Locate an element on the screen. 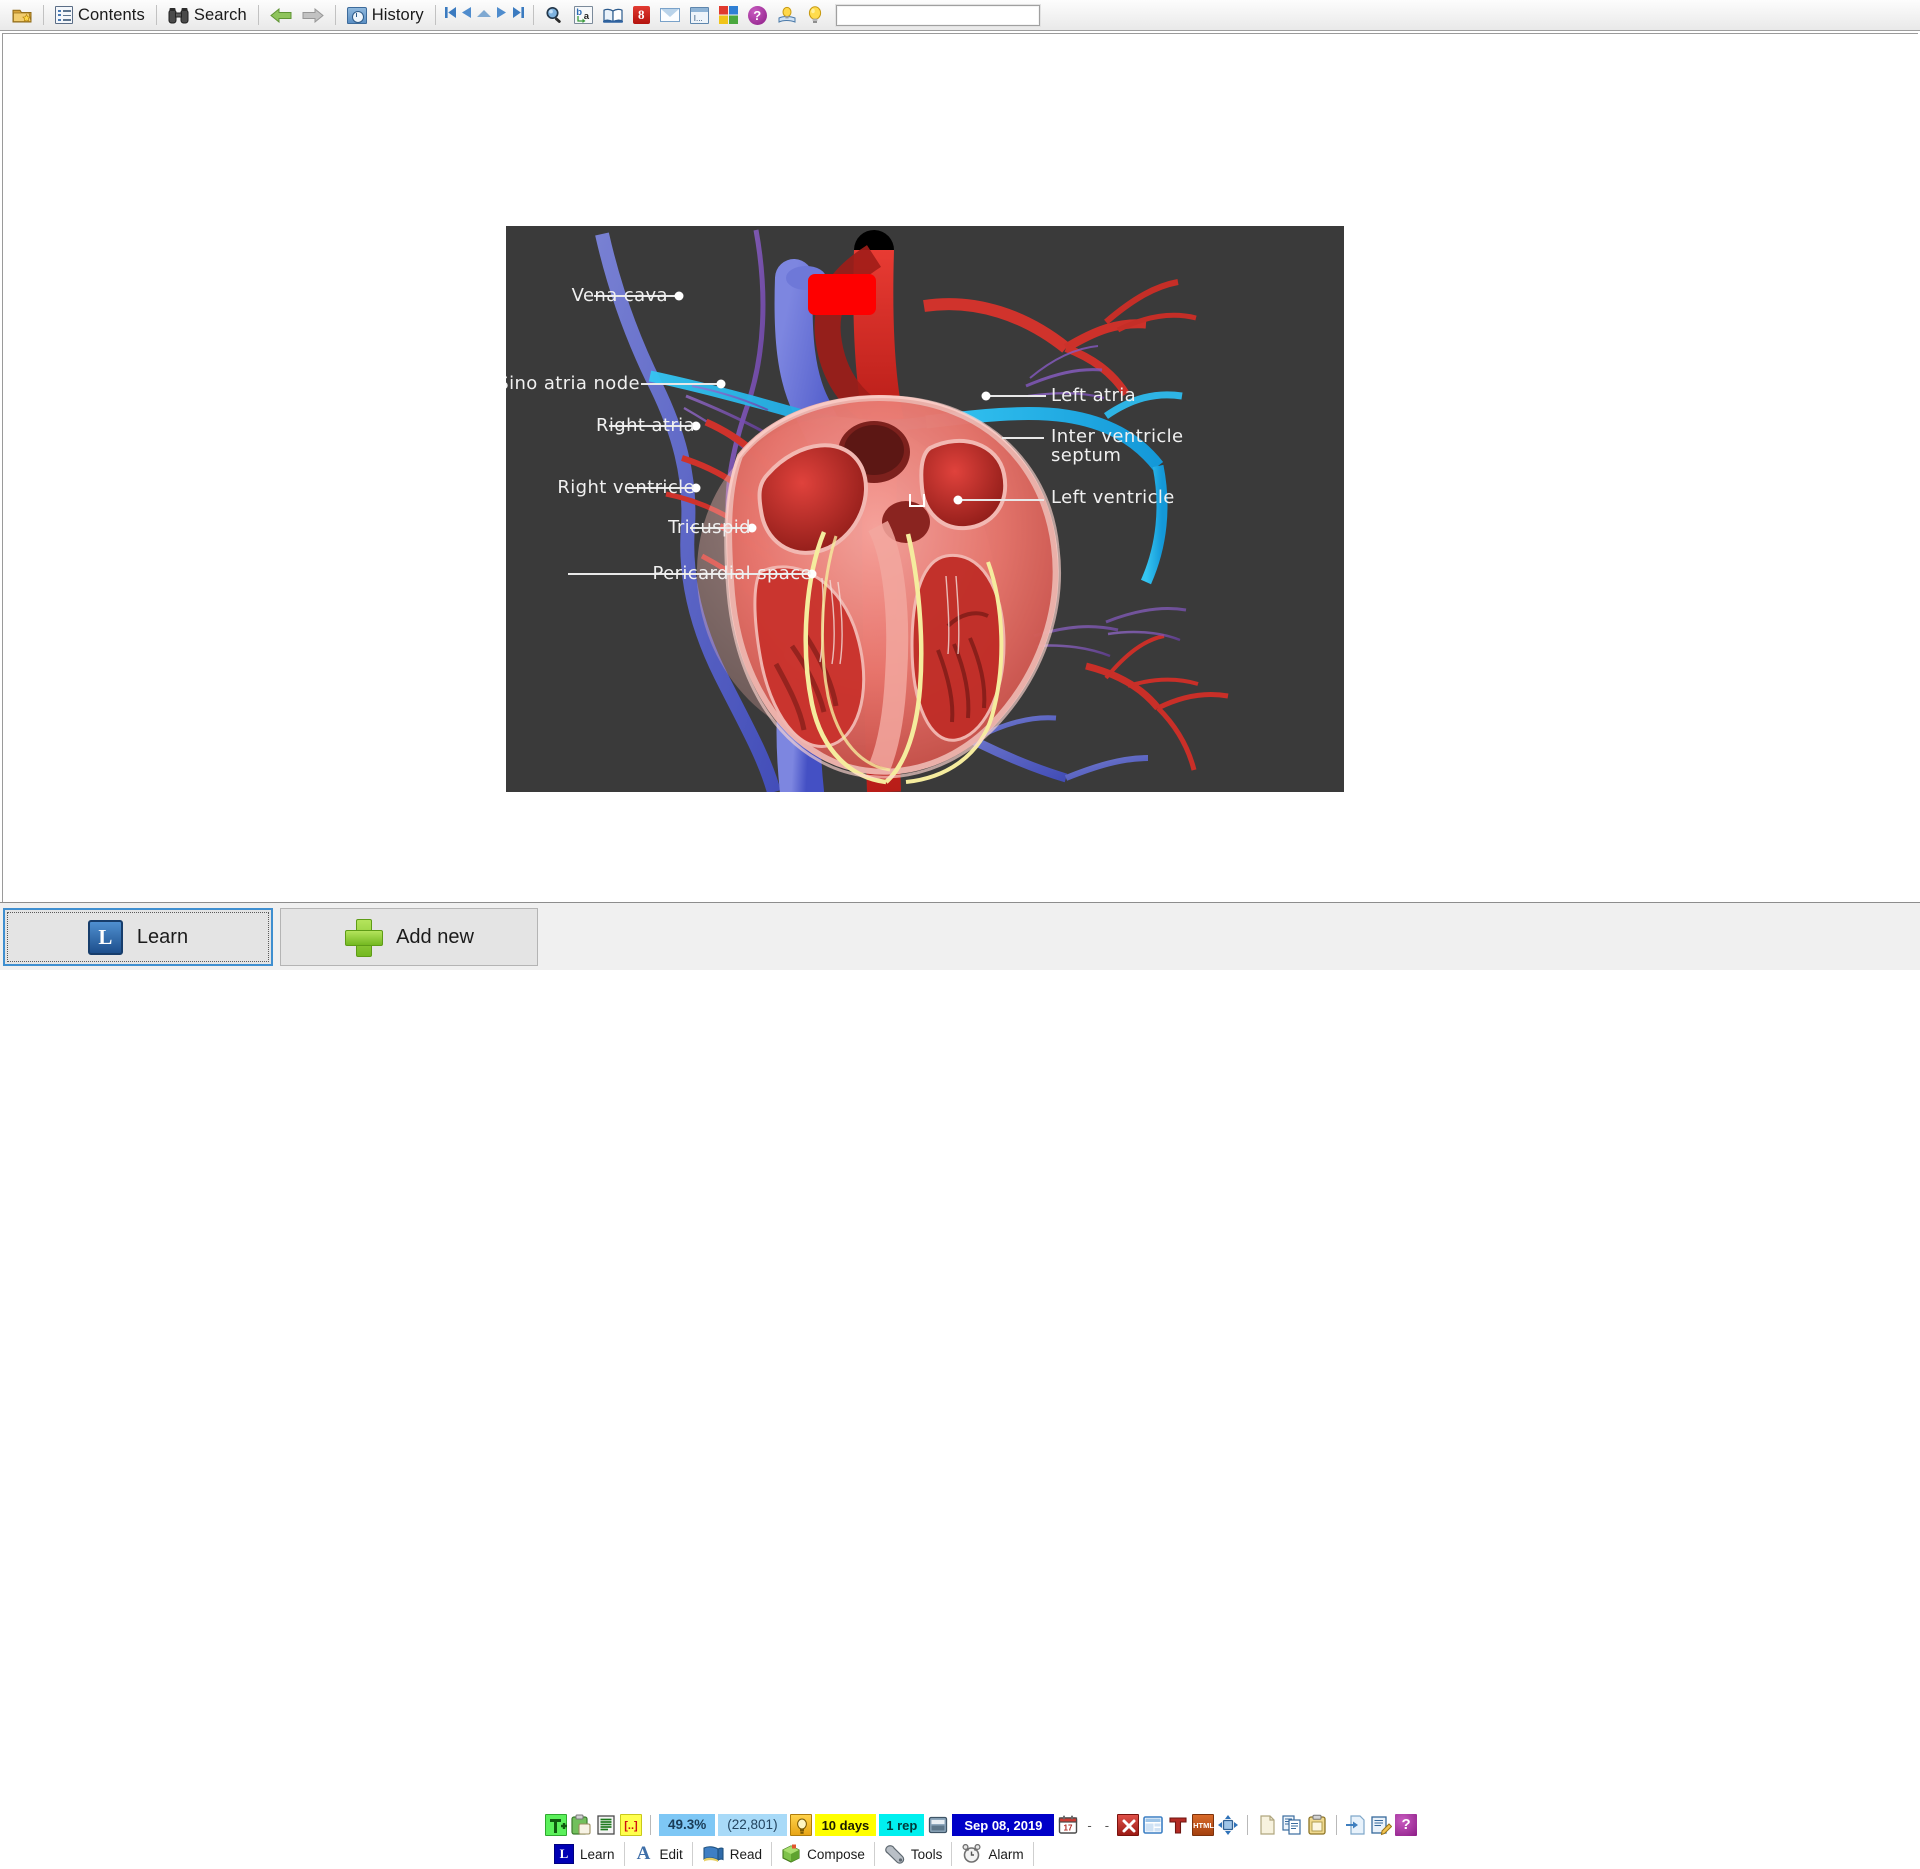 The height and width of the screenshot is (1869, 1920). red-x-icon is located at coordinates (1128, 1825).